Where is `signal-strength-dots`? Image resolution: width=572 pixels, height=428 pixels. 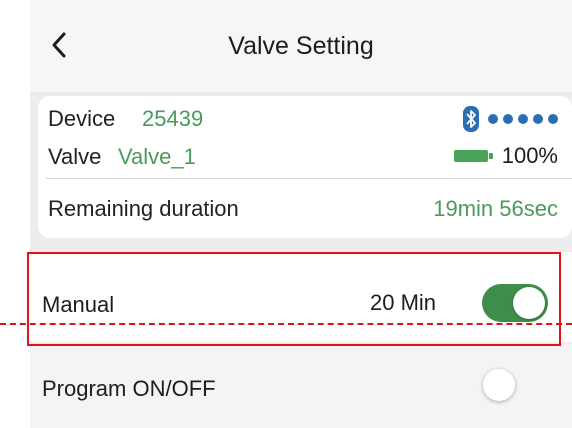 signal-strength-dots is located at coordinates (520, 119).